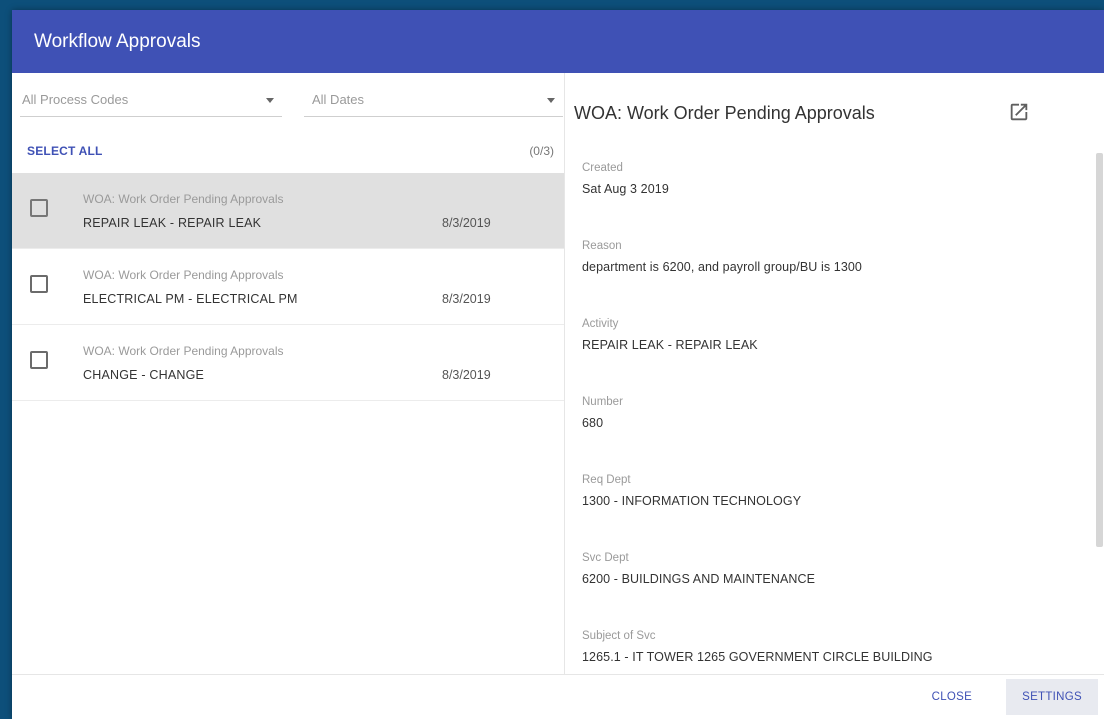  Describe the element at coordinates (117, 41) in the screenshot. I see `dialog-title: Workflow Approvals` at that location.